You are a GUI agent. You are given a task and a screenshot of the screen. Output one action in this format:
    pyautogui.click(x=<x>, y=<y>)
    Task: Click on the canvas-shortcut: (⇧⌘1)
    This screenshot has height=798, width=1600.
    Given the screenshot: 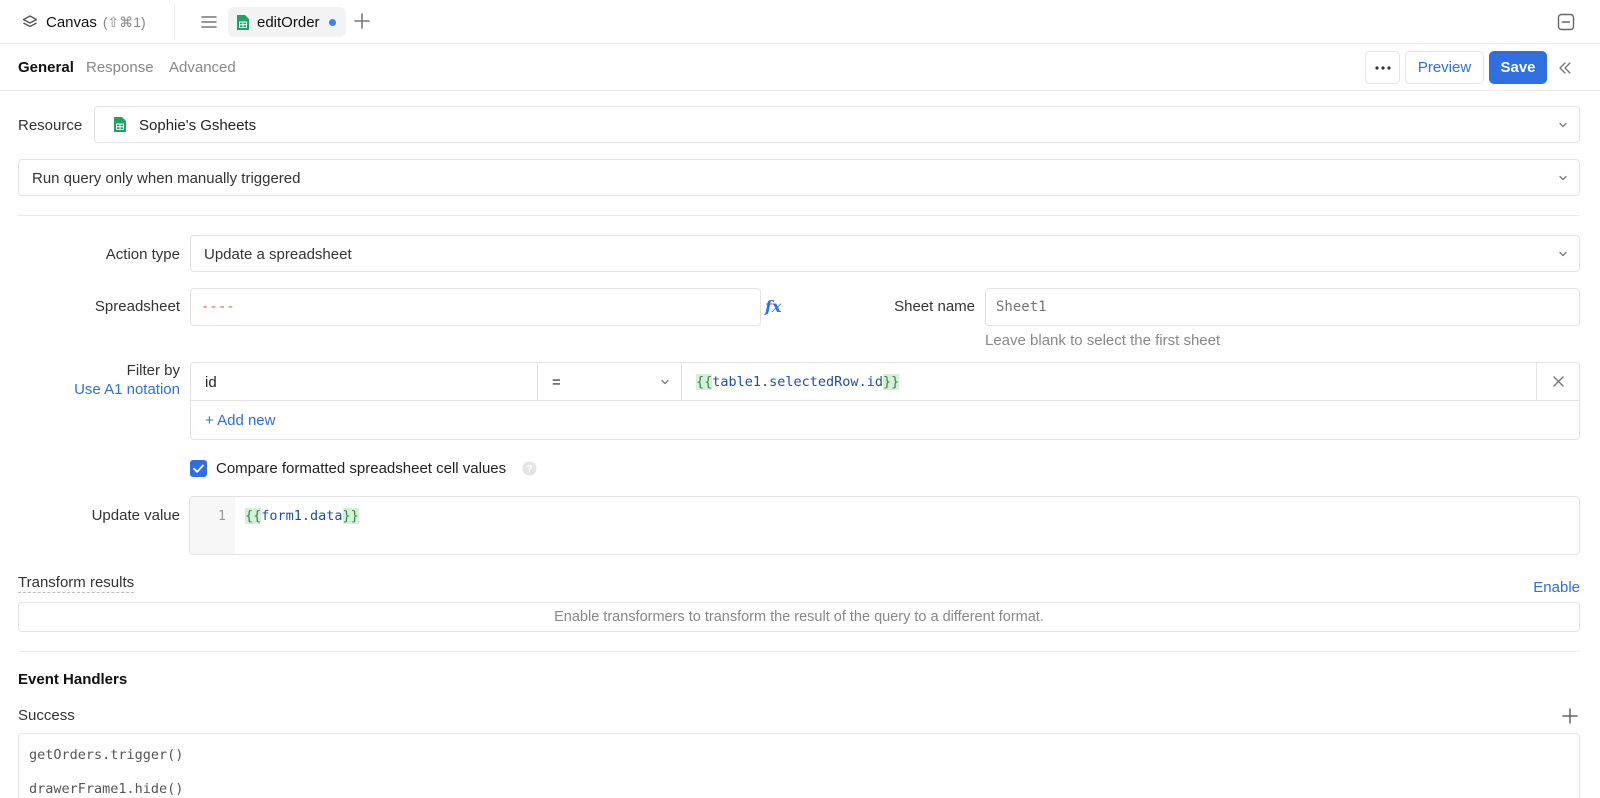 What is the action you would take?
    pyautogui.click(x=124, y=21)
    